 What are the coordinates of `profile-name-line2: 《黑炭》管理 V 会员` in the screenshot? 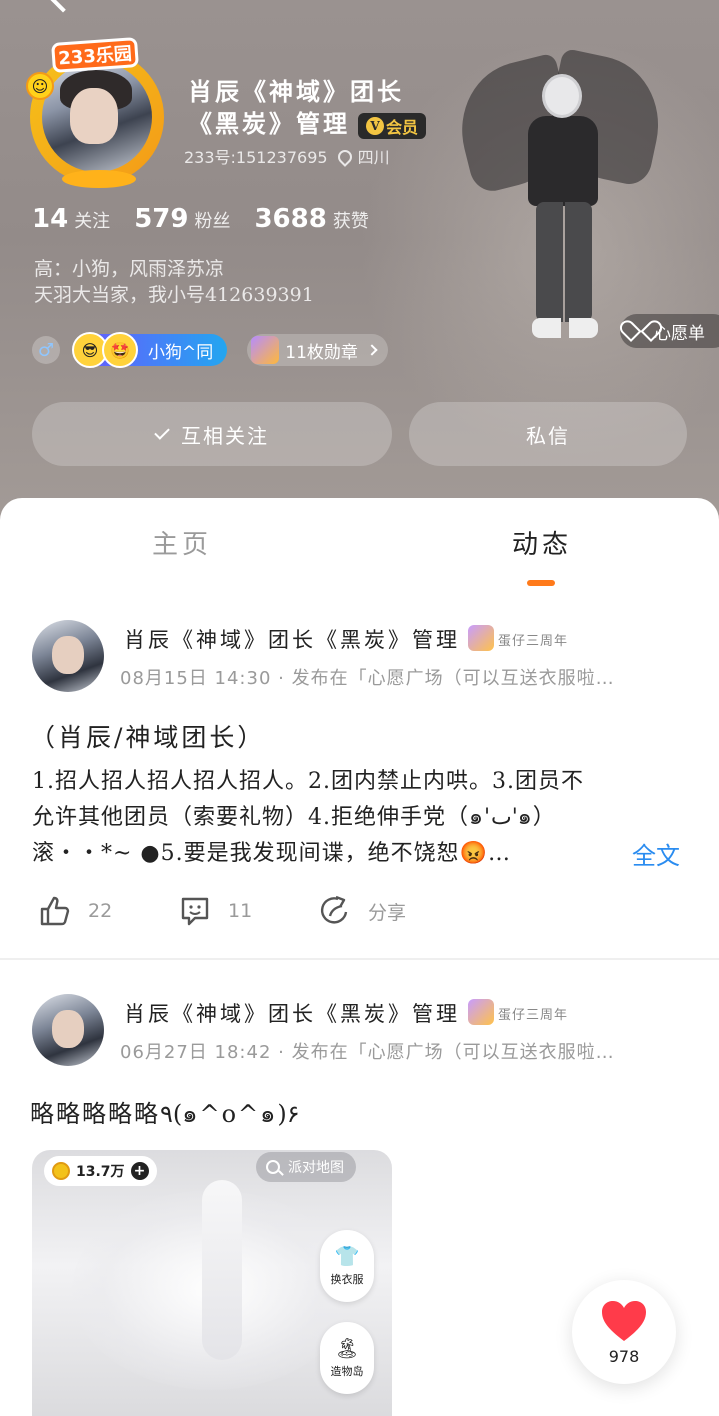 It's located at (307, 121).